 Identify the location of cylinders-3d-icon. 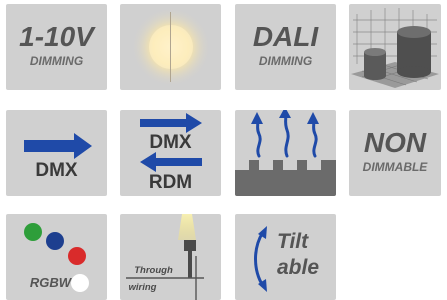
(395, 48).